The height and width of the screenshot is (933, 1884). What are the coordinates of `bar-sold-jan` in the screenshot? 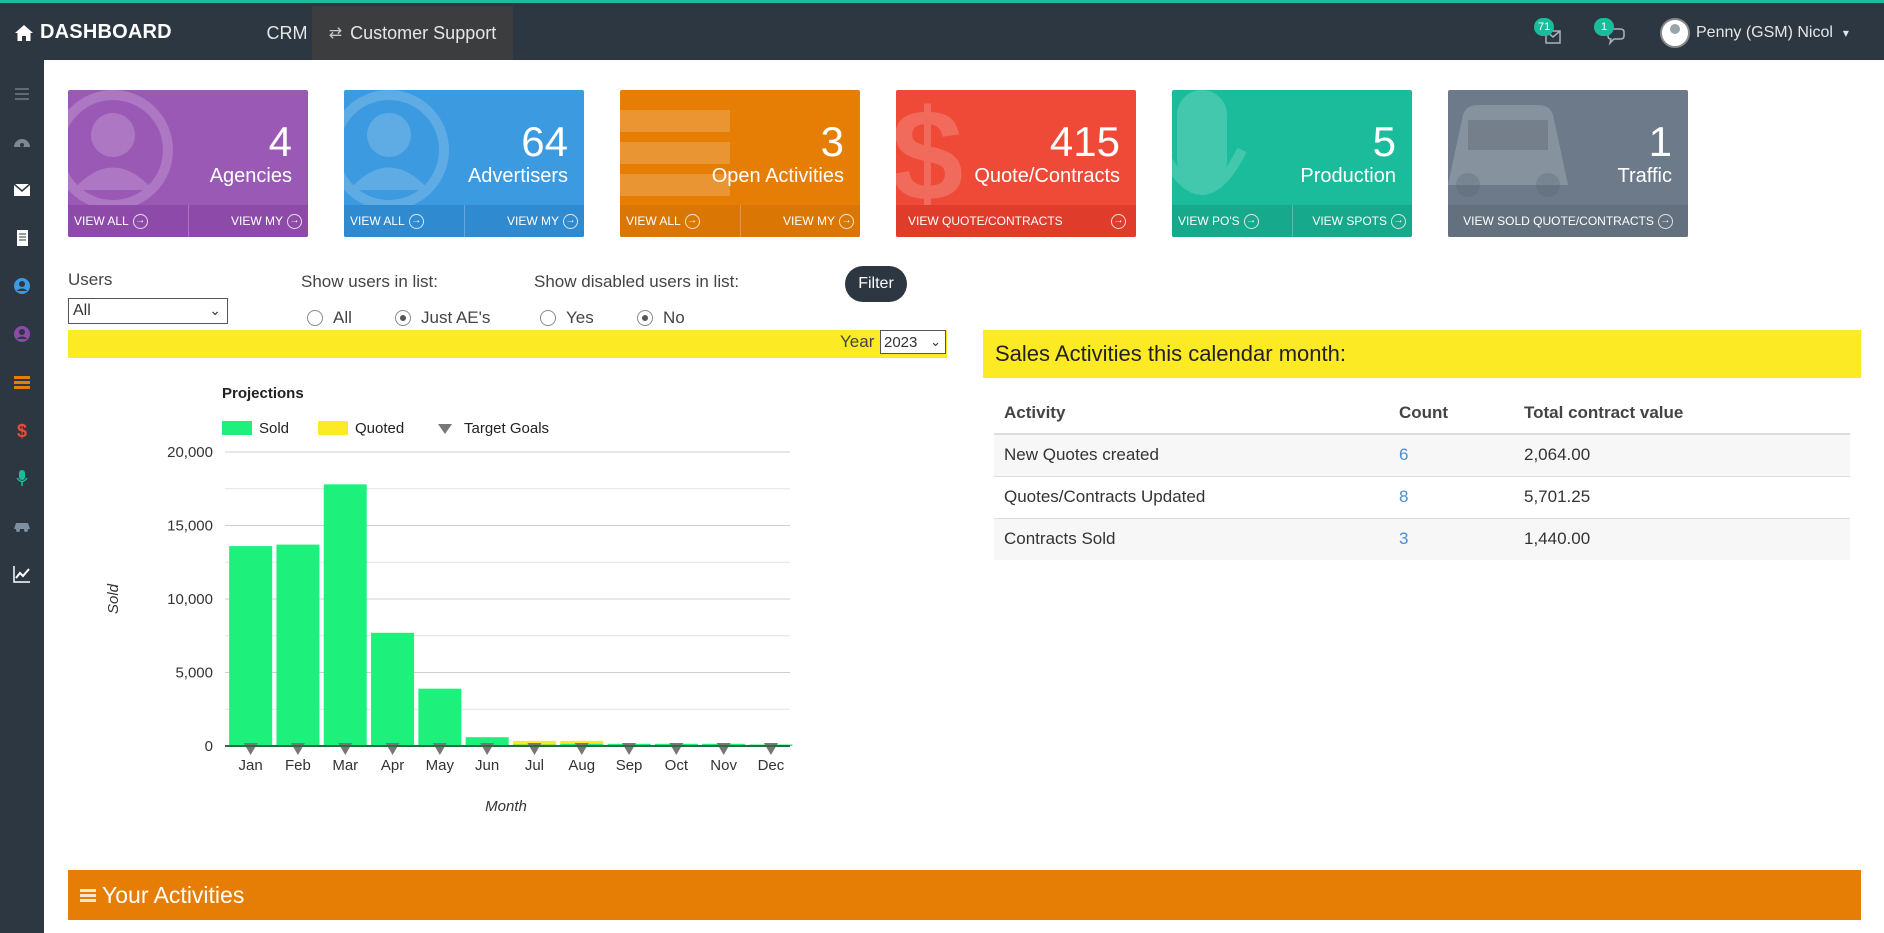 It's located at (251, 646).